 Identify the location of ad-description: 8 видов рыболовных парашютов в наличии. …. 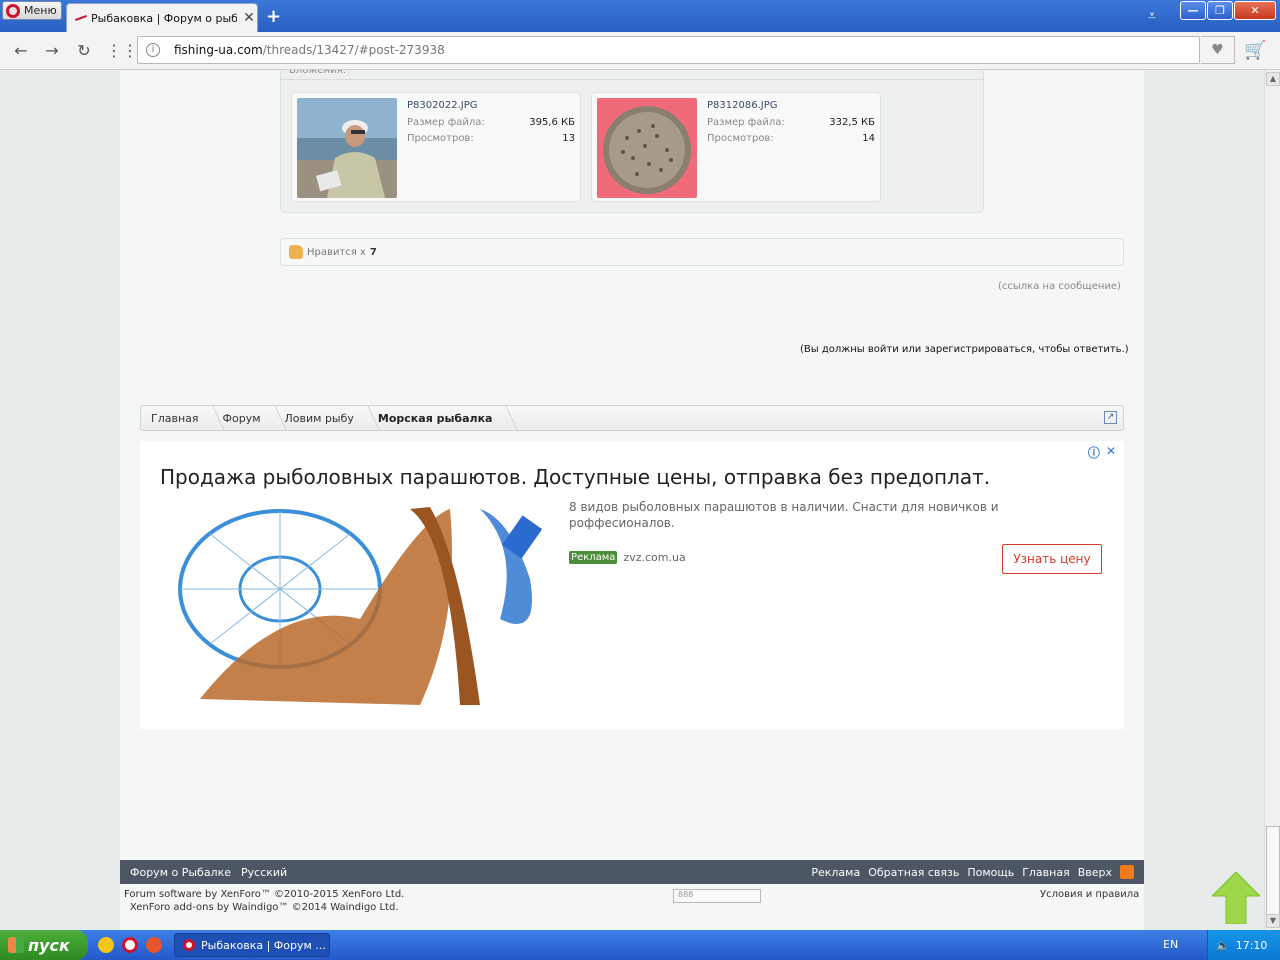
(794, 515).